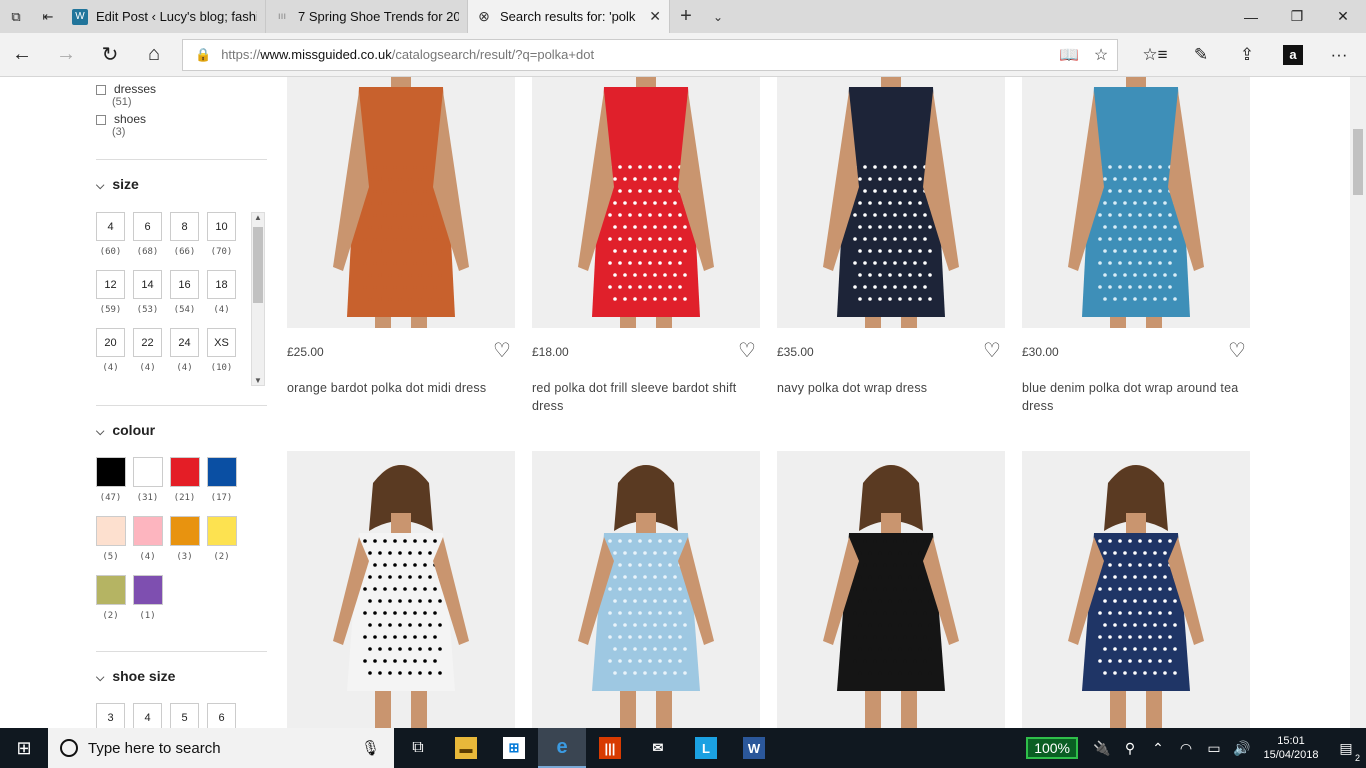 This screenshot has height=768, width=1366. Describe the element at coordinates (1242, 748) in the screenshot. I see `volume-icon: 🔊` at that location.